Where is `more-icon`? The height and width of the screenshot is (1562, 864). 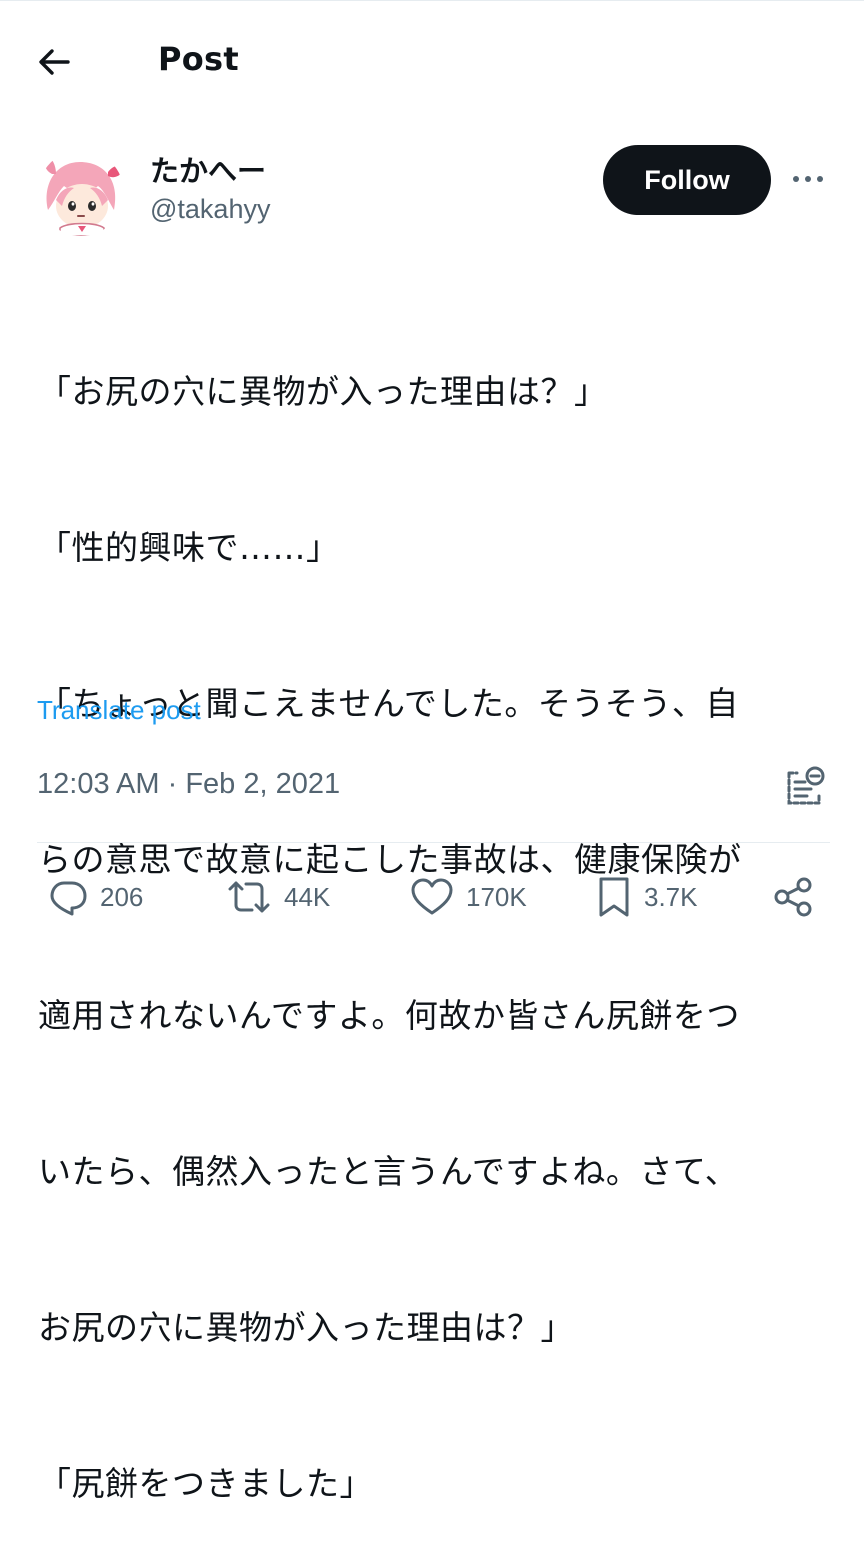
more-icon is located at coordinates (808, 179).